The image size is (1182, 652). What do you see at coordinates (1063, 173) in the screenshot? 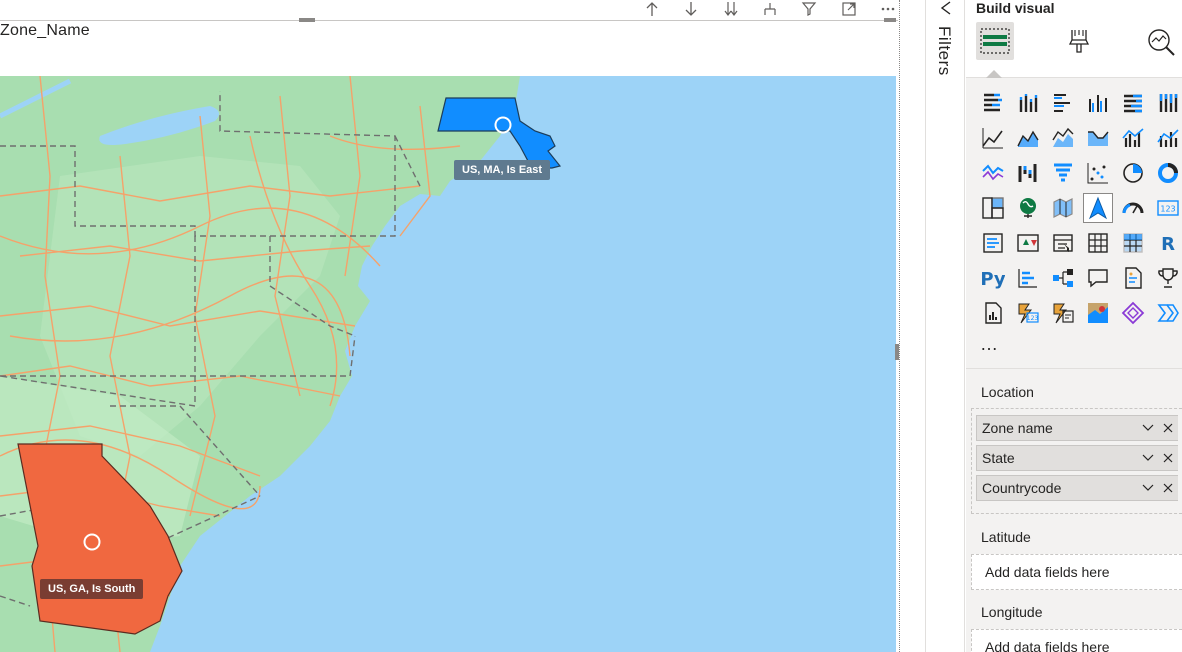
I see `scatter-visual-icon` at bounding box center [1063, 173].